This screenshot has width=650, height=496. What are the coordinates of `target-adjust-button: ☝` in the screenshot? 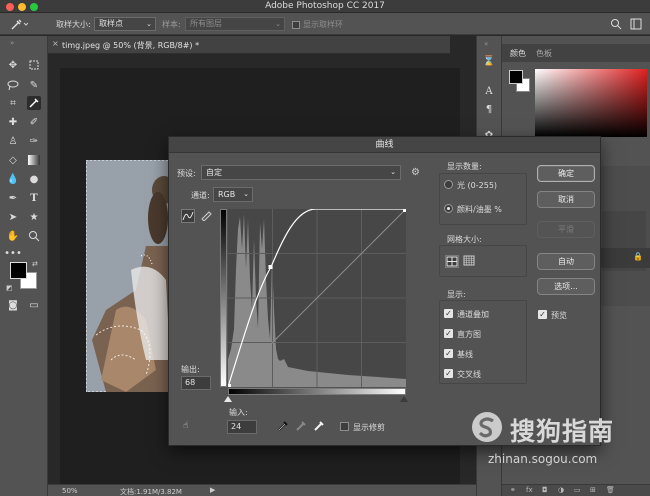 It's located at (190, 427).